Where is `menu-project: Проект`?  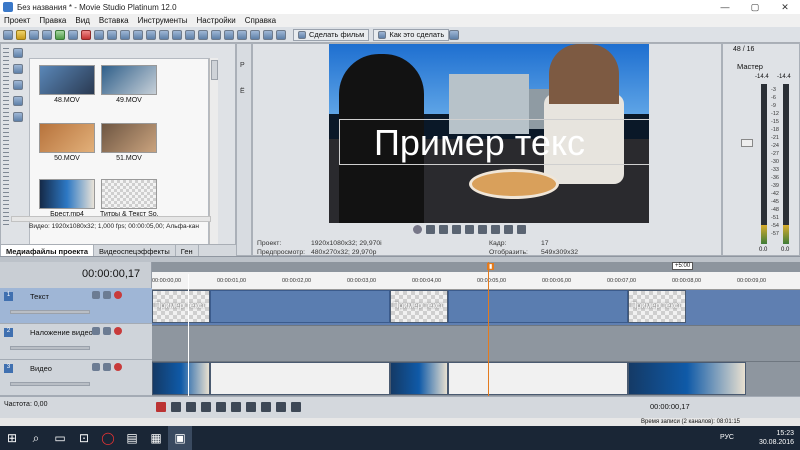
menu-project: Проект is located at coordinates (17, 20).